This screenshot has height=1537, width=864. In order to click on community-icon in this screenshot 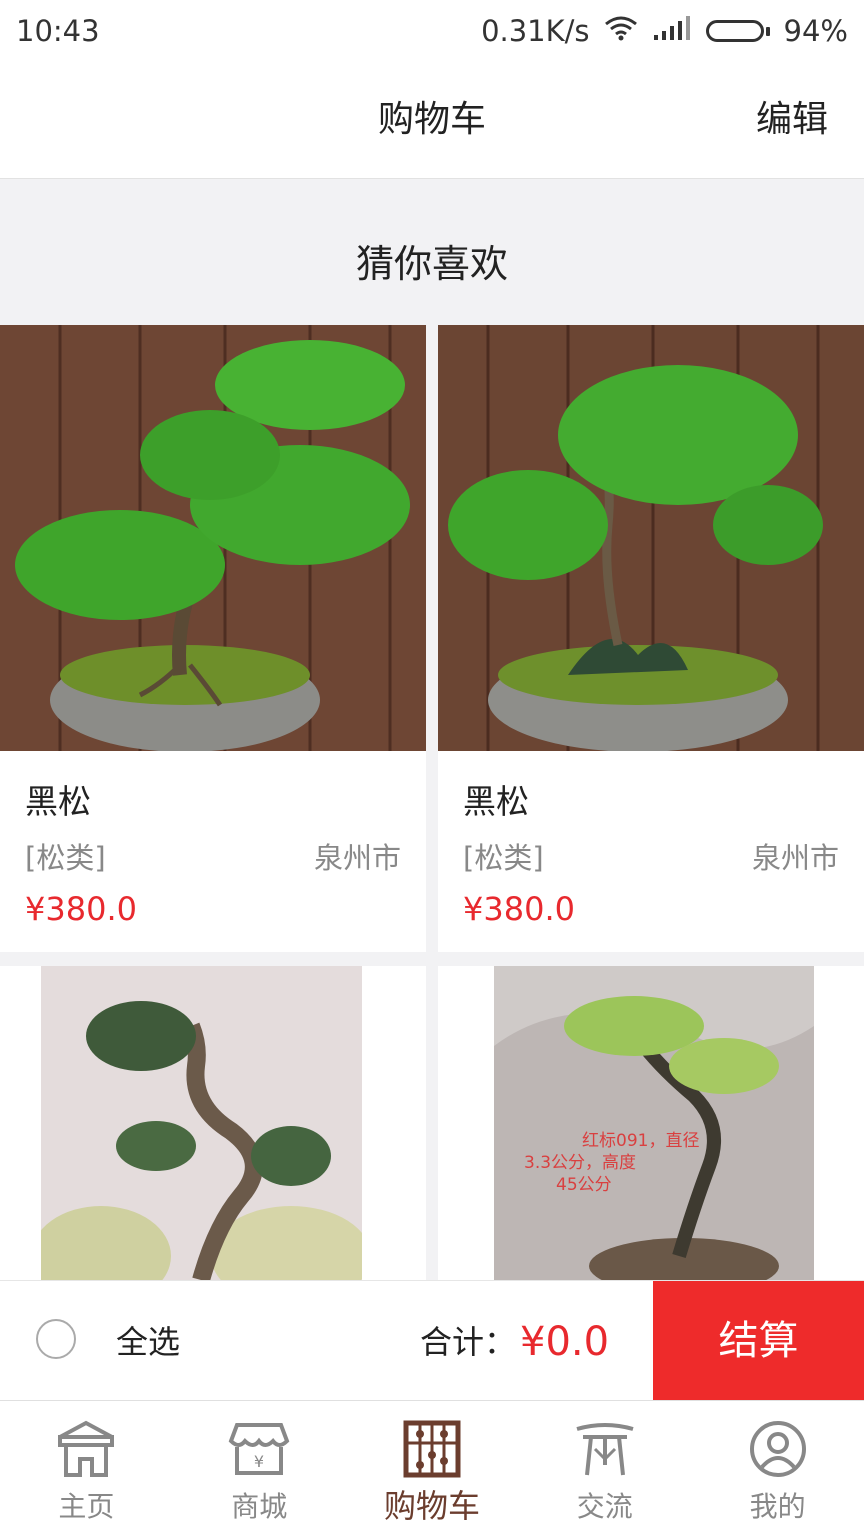, I will do `click(605, 1449)`.